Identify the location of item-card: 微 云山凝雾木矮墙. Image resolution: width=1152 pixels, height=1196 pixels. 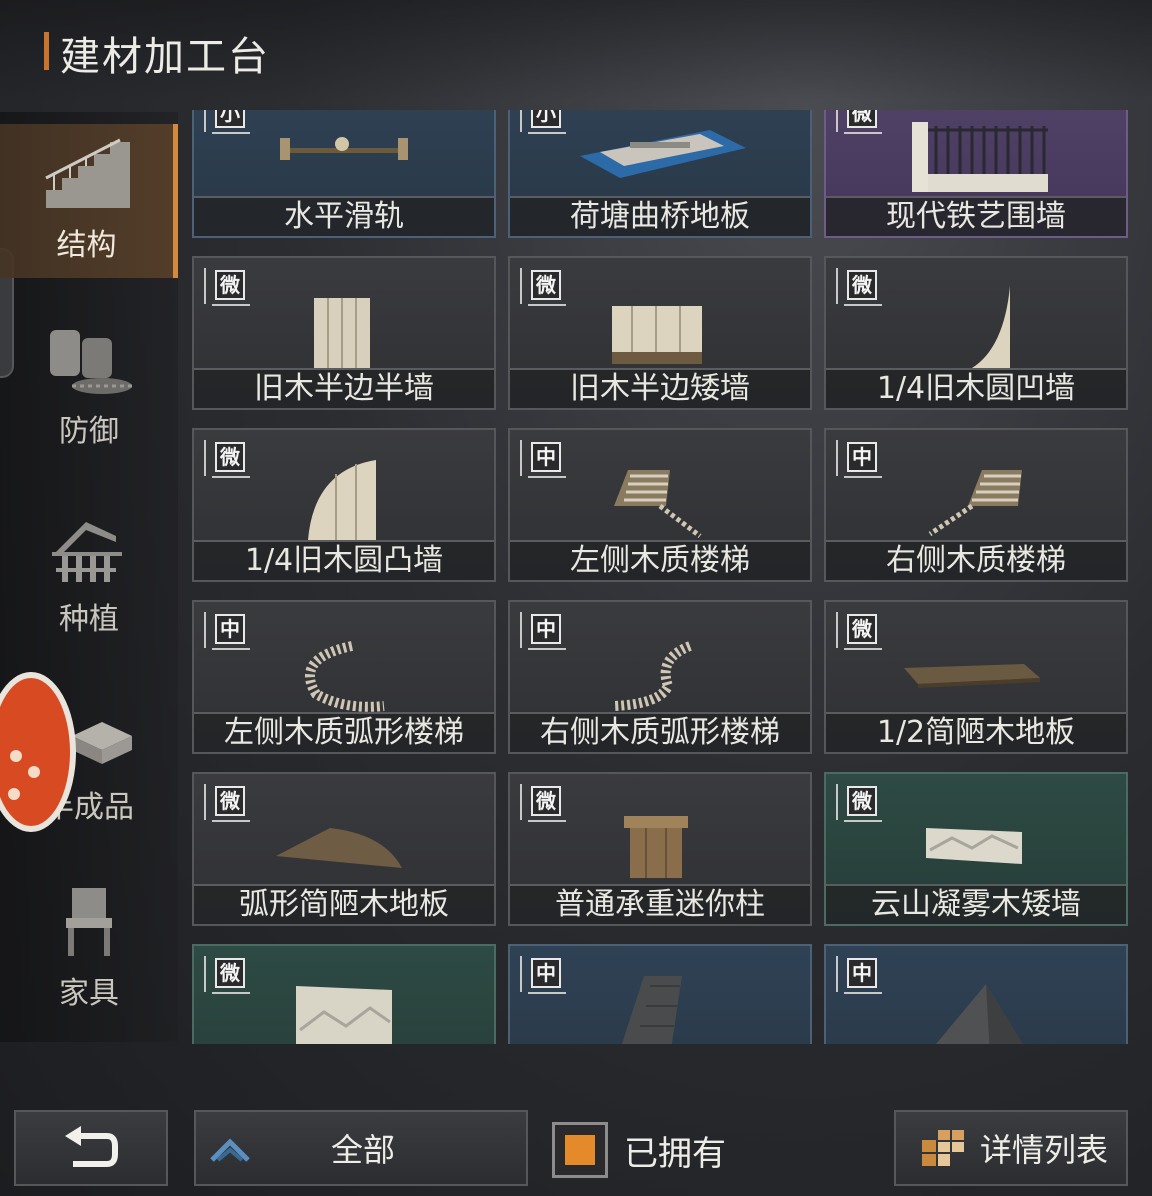
(976, 849).